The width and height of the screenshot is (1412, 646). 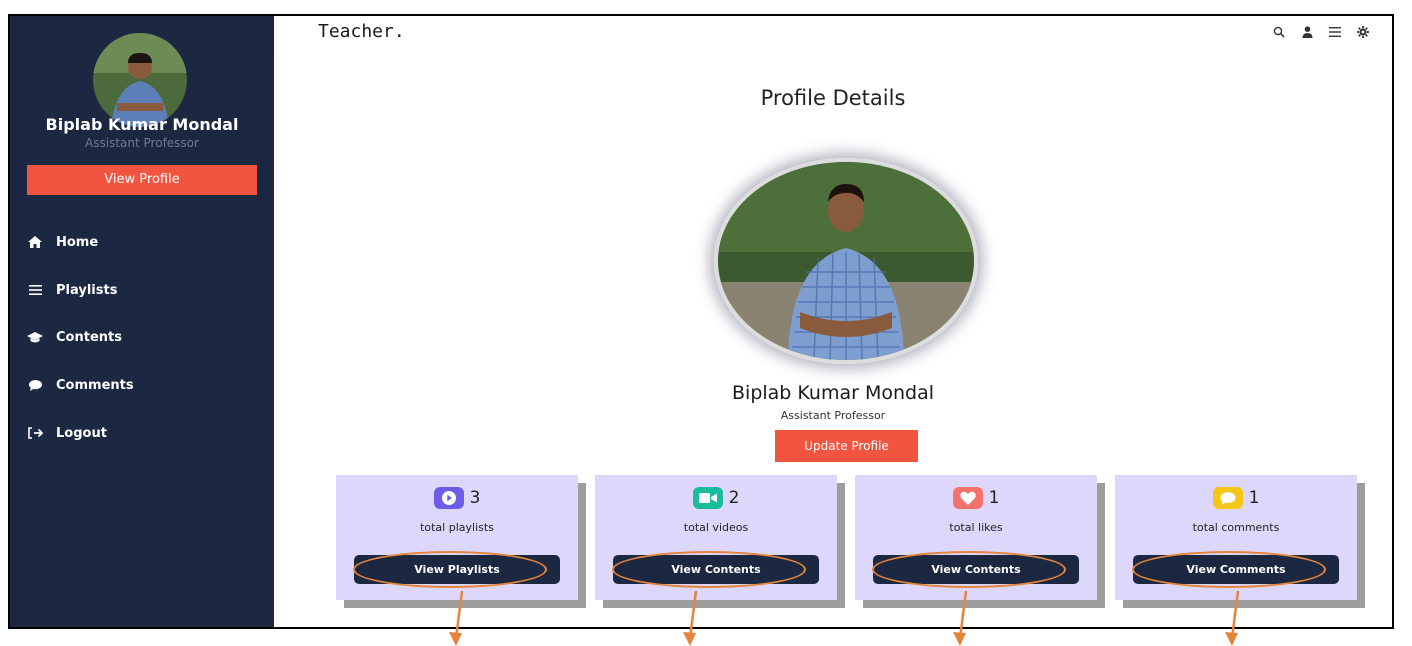 I want to click on sidebar-item-label: Playlists, so click(x=87, y=290).